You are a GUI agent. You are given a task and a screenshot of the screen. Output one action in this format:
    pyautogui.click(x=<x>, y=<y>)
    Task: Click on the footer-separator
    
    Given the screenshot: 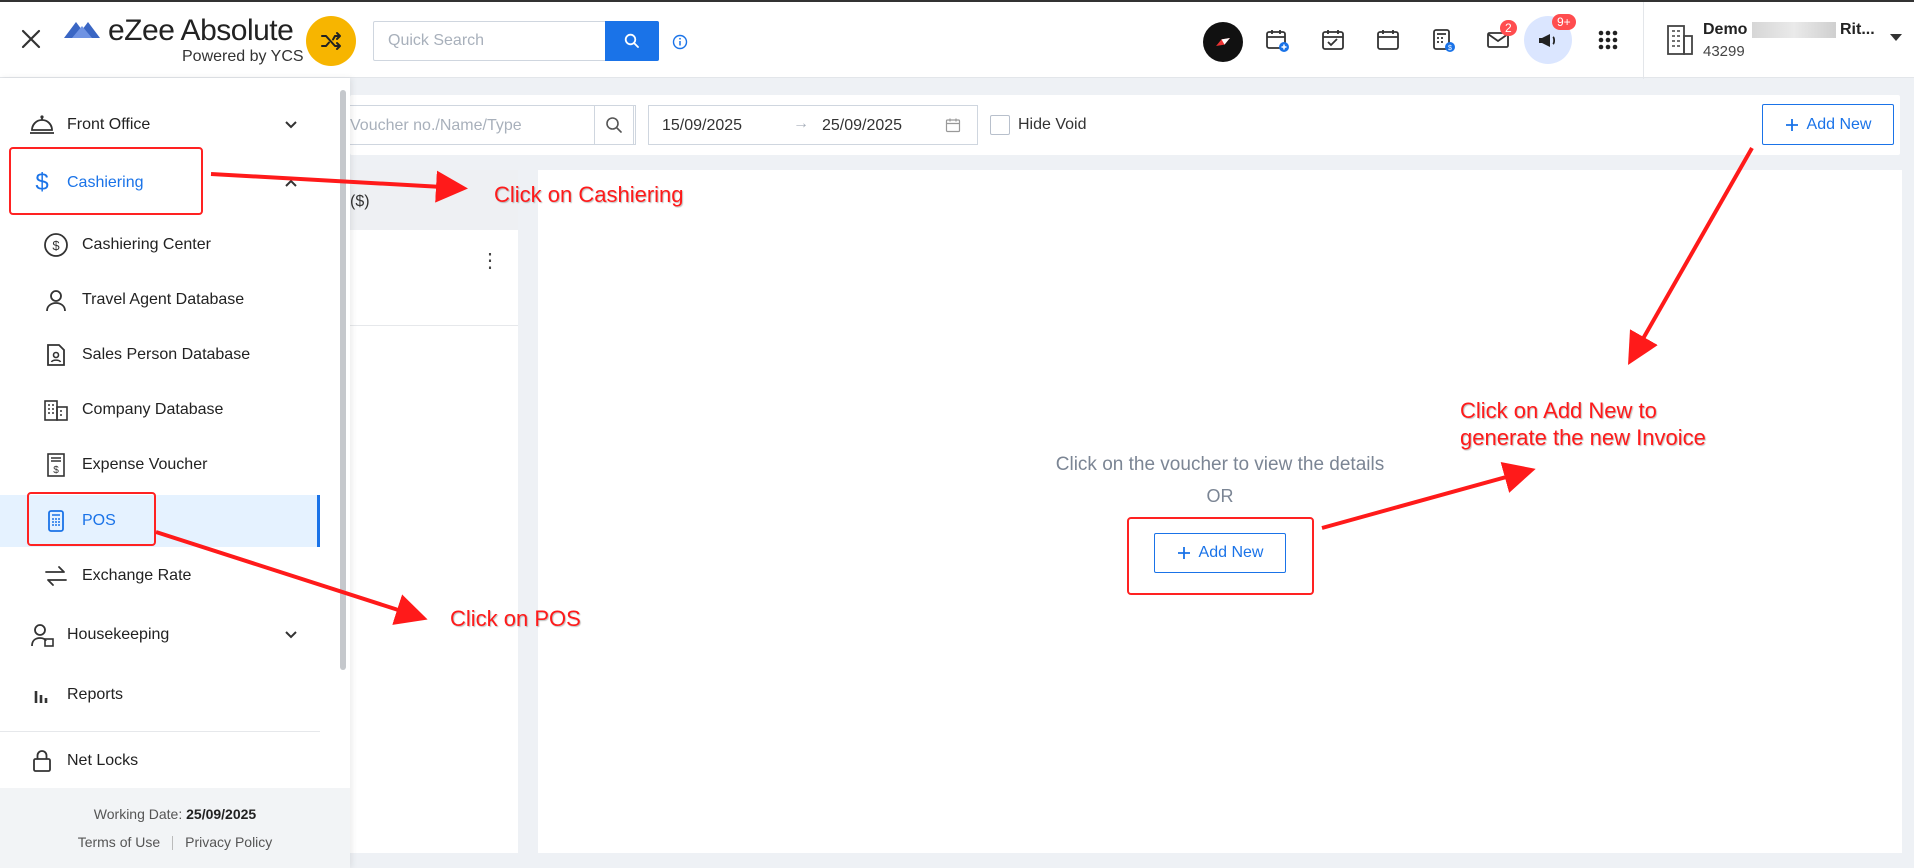 What is the action you would take?
    pyautogui.click(x=173, y=843)
    